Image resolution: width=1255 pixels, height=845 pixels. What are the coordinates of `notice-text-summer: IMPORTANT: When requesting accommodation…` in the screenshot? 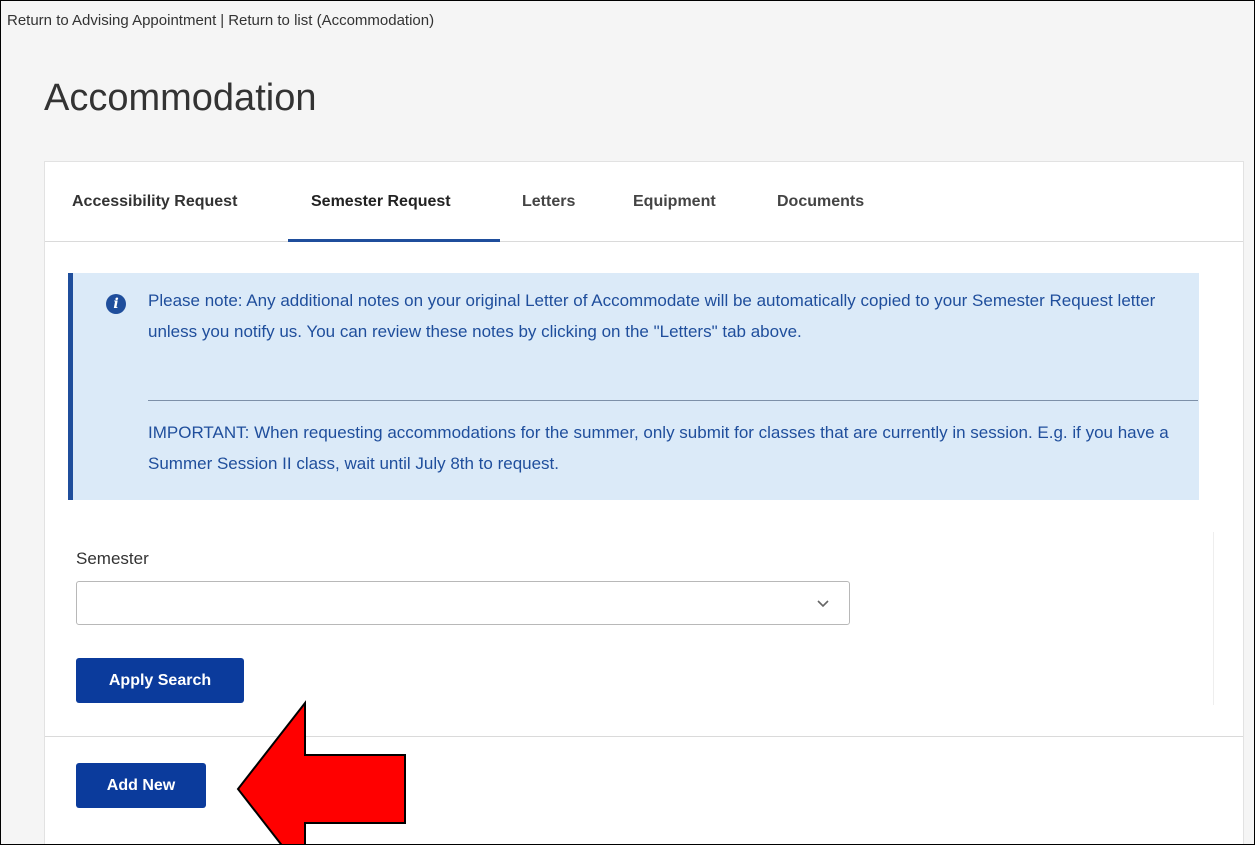 It's located at (658, 448).